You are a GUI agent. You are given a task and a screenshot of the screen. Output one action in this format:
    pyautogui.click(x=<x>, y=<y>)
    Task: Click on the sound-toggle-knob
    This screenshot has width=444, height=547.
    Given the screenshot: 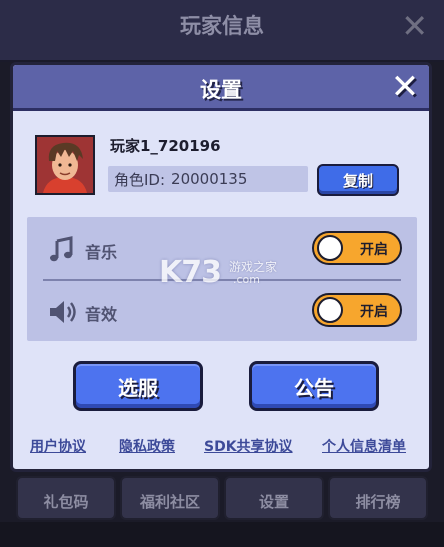 What is the action you would take?
    pyautogui.click(x=330, y=310)
    